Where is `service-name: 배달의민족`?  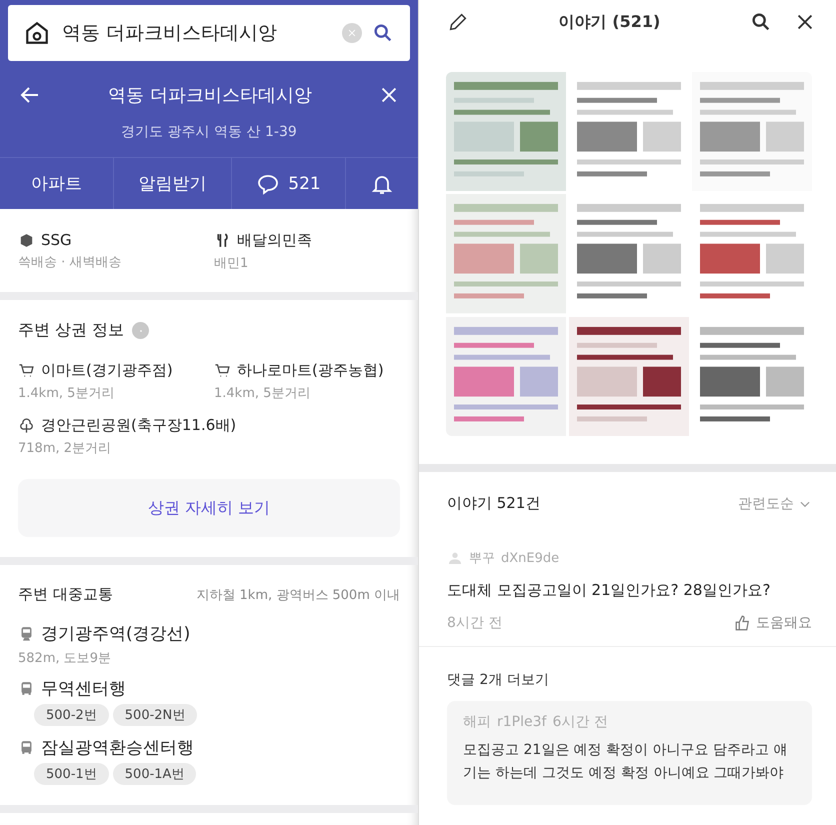 service-name: 배달의민족 is located at coordinates (274, 240).